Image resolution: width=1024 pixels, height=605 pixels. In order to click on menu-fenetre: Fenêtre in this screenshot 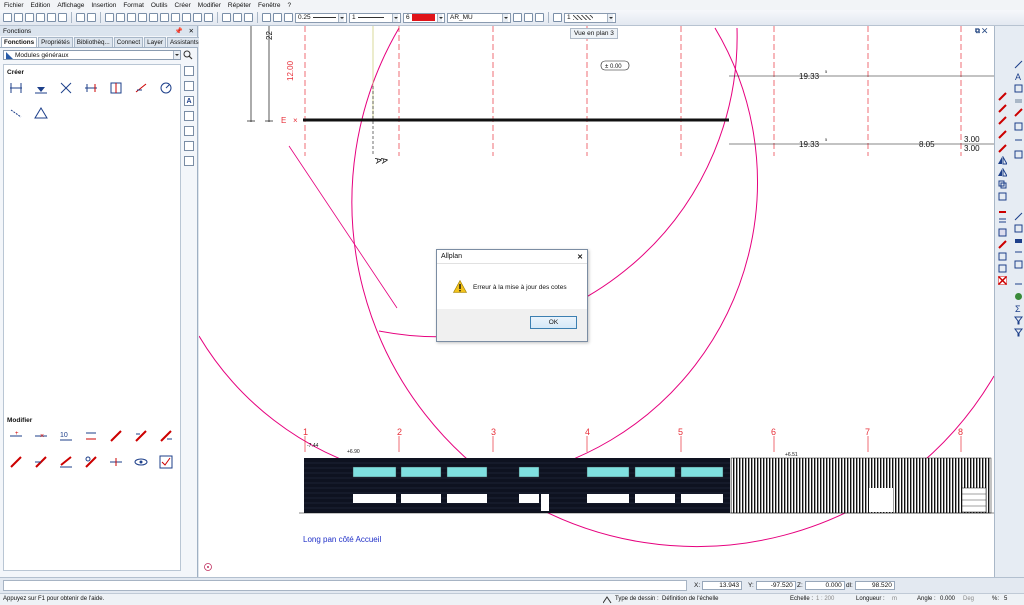, I will do `click(269, 5)`.